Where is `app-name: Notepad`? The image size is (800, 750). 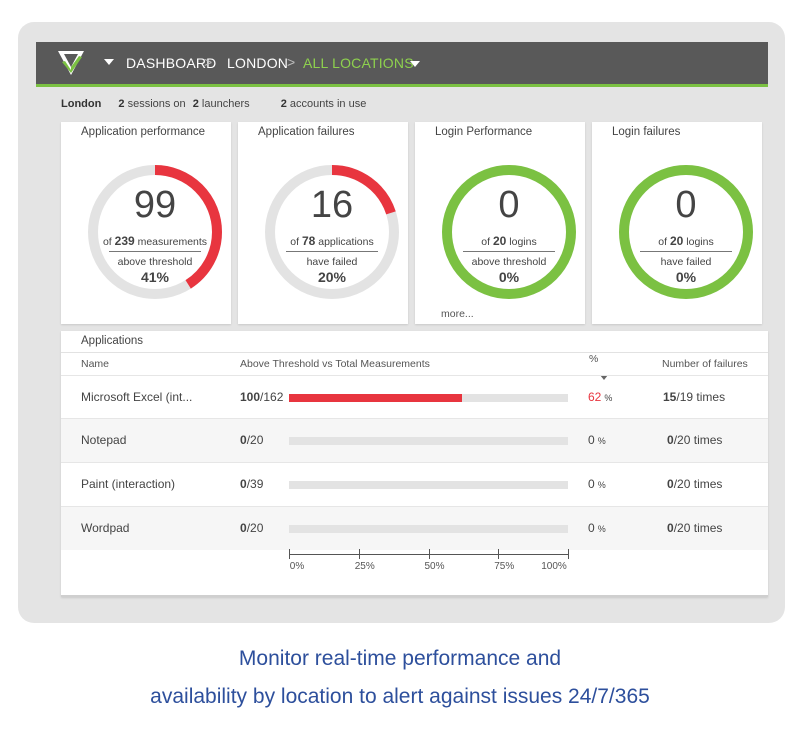 app-name: Notepad is located at coordinates (103, 440).